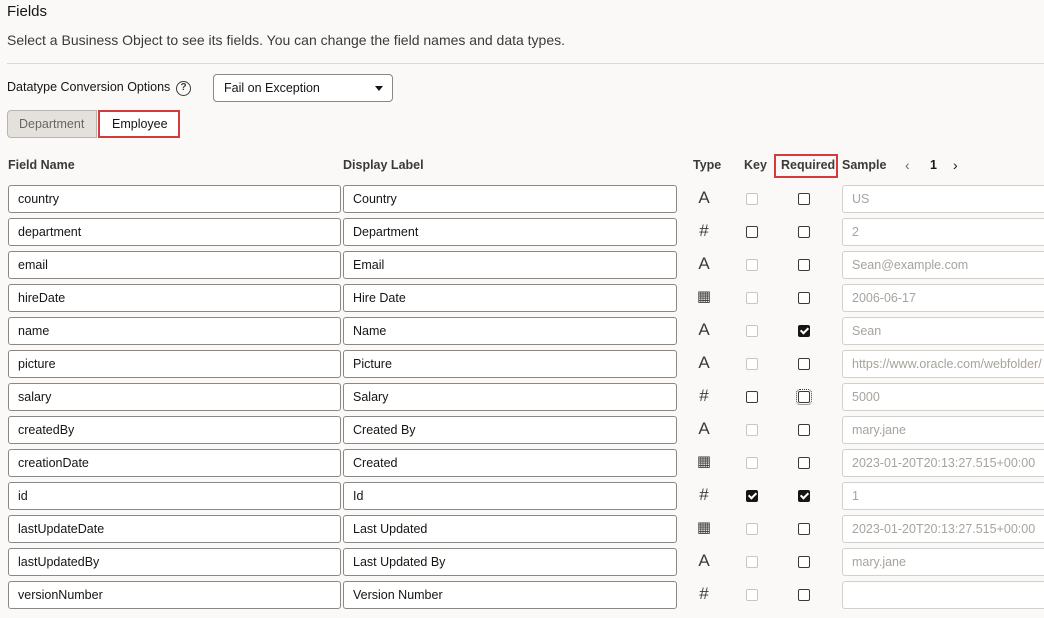  What do you see at coordinates (174, 529) in the screenshot?
I see `field-name-input: lastUpdateDate` at bounding box center [174, 529].